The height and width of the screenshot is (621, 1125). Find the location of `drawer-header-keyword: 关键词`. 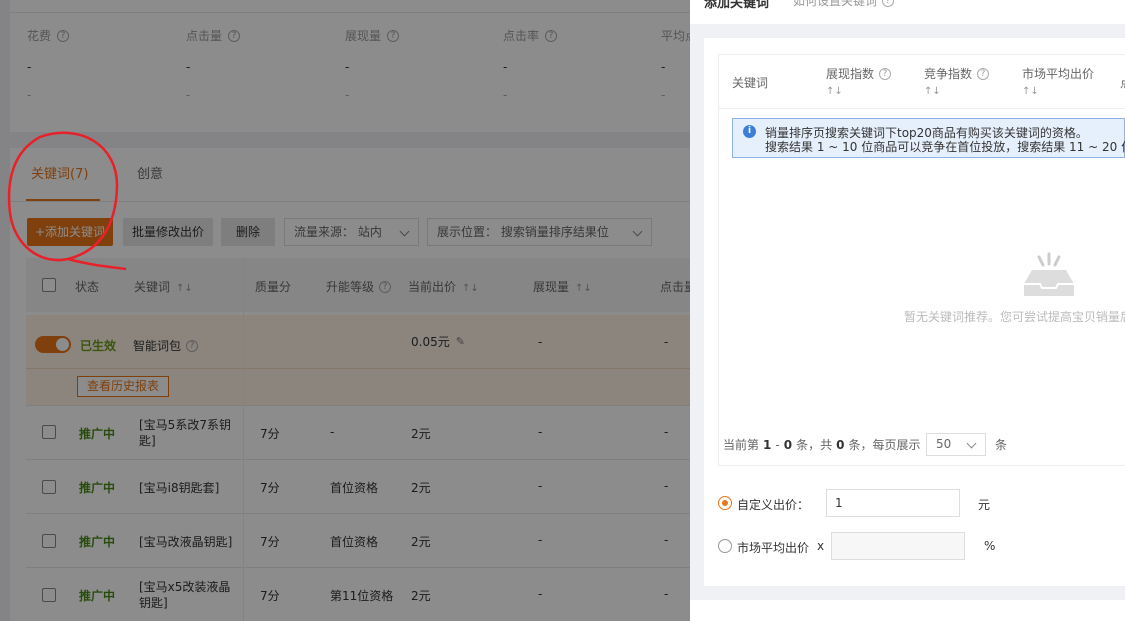

drawer-header-keyword: 关键词 is located at coordinates (750, 83).